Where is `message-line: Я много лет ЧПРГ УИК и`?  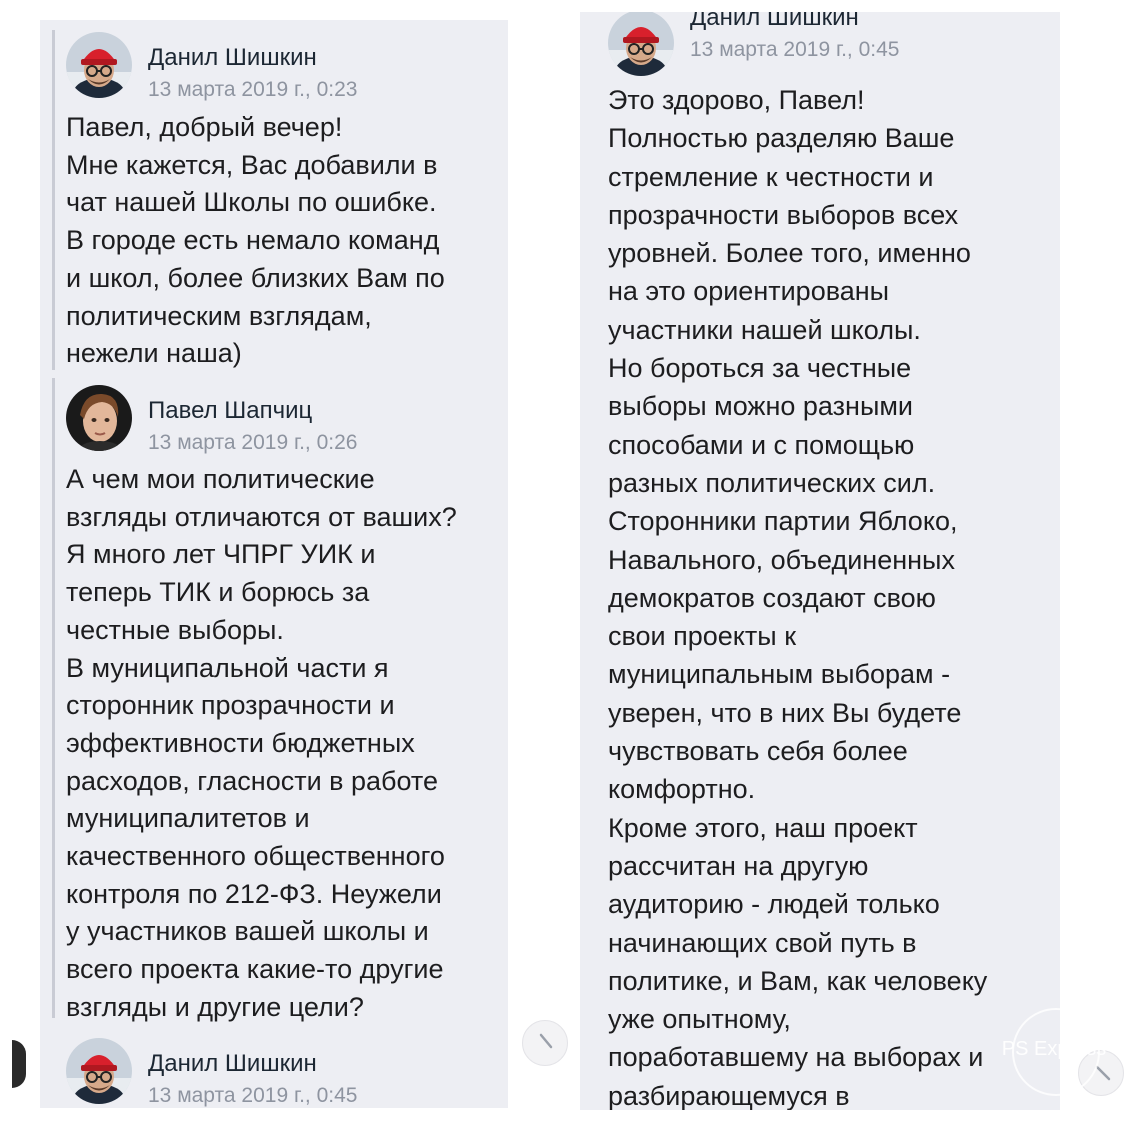
message-line: Я много лет ЧПРГ УИК и is located at coordinates (221, 554).